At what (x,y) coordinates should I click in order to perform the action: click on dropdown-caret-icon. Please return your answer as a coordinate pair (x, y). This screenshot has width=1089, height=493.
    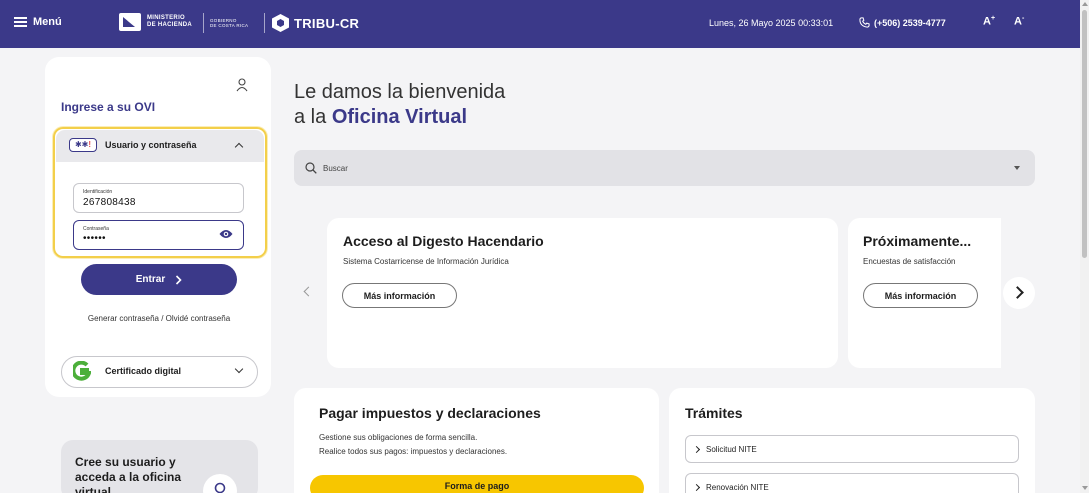
    Looking at the image, I should click on (1017, 168).